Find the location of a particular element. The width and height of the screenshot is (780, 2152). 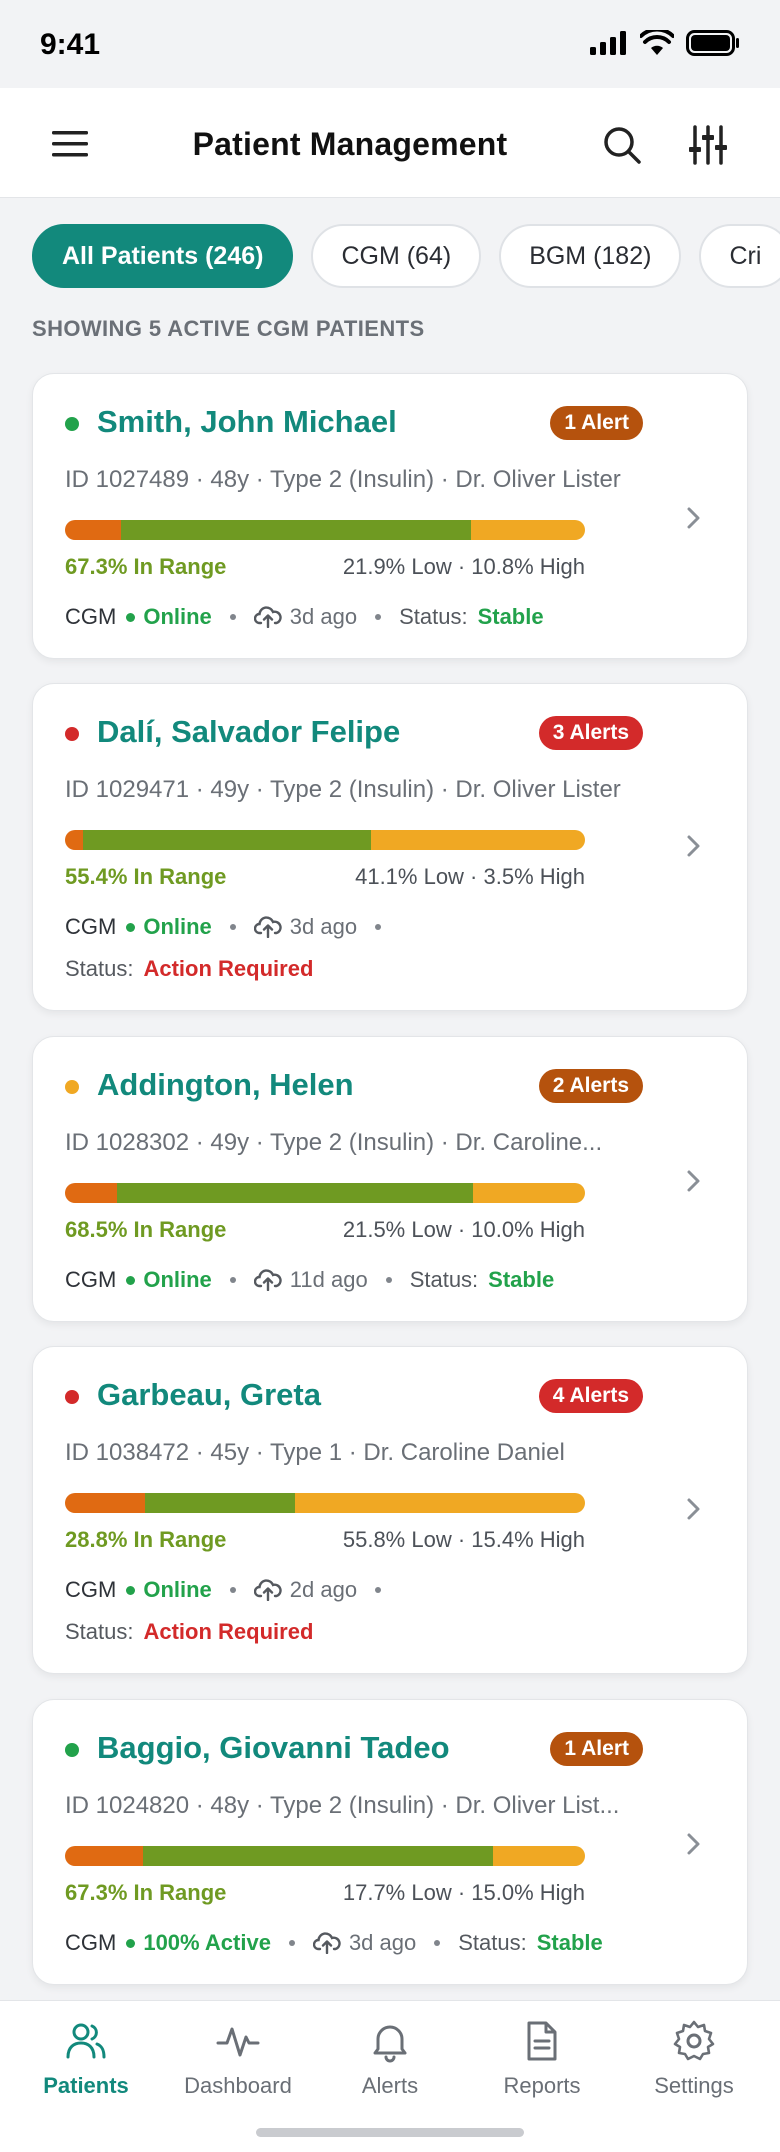

tab-settings: Settings is located at coordinates (694, 2059).